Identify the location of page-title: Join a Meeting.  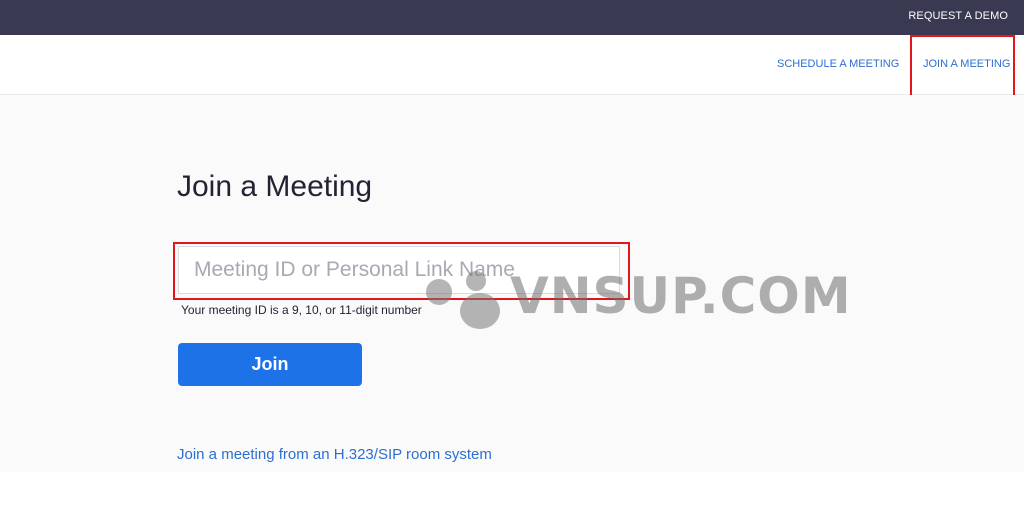
(275, 186).